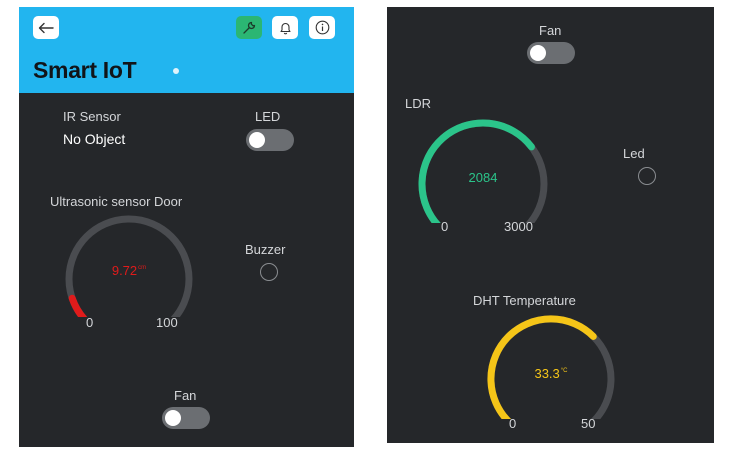  What do you see at coordinates (418, 103) in the screenshot?
I see `ldr-label: LDR` at bounding box center [418, 103].